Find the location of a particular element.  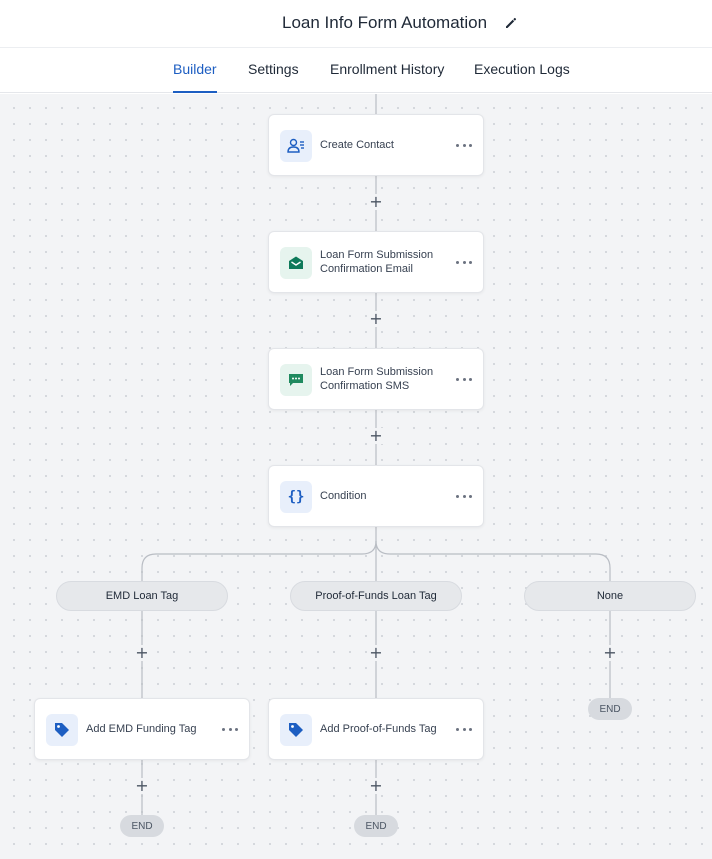

header: Loan Info Form Automation is located at coordinates (356, 24).